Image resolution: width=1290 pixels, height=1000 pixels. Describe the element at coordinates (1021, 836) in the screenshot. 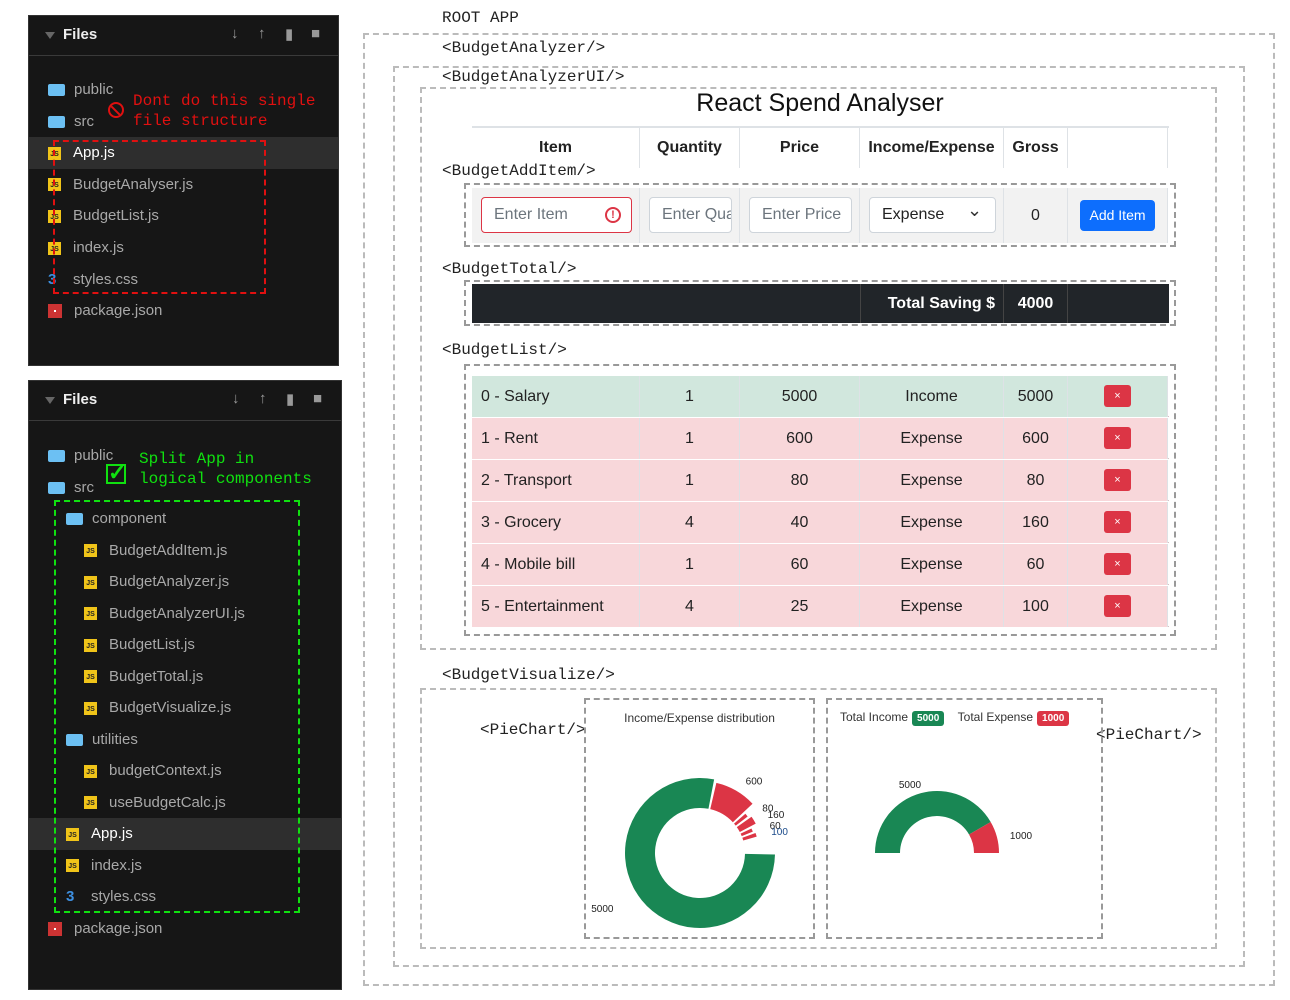

I see `gauge-label: 1000` at that location.